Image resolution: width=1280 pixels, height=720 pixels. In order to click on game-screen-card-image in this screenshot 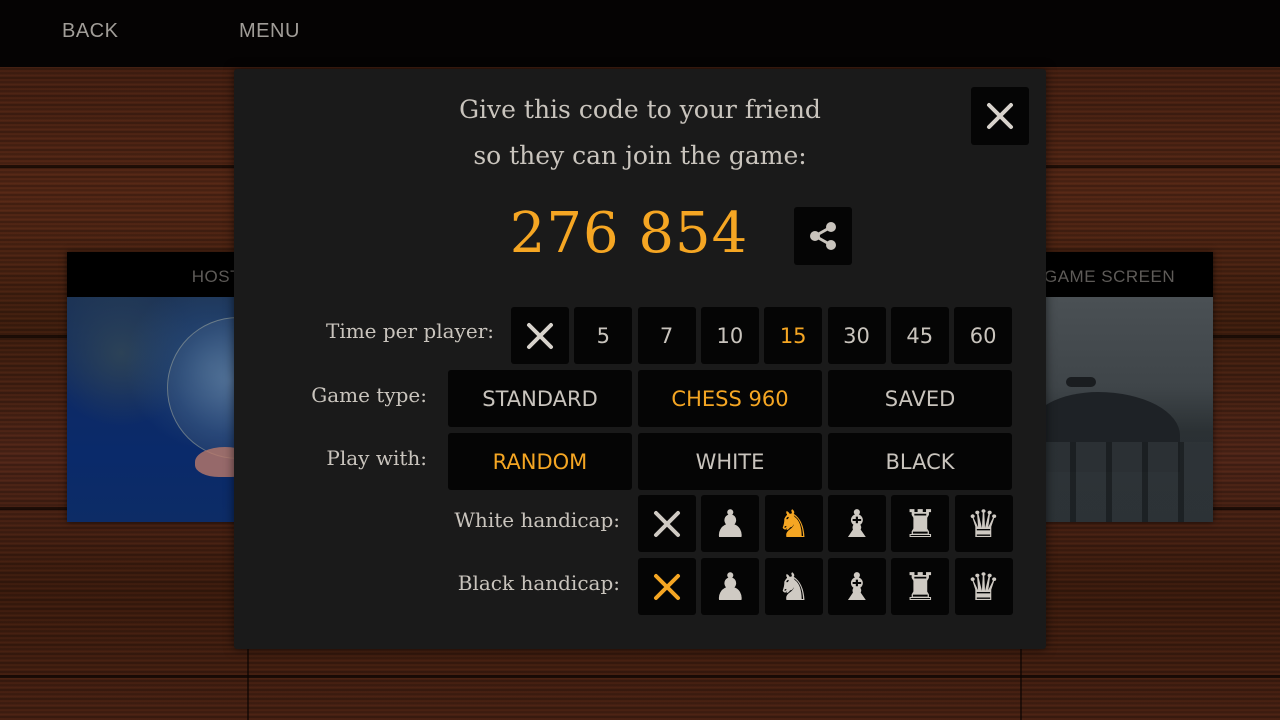, I will do `click(1126, 409)`.